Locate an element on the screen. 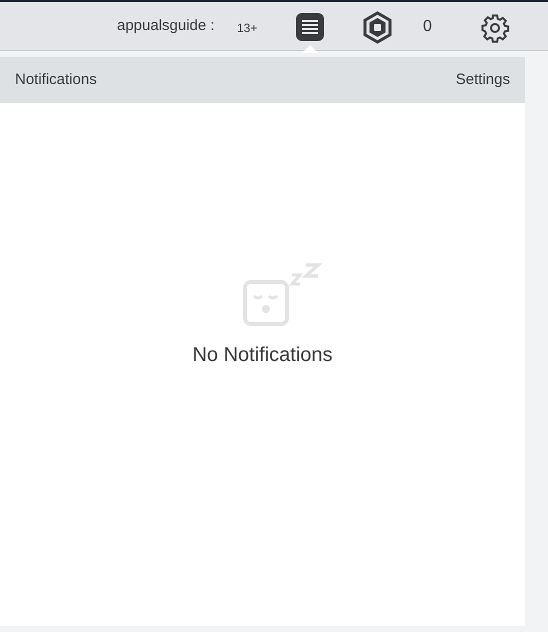 The image size is (548, 632). currency-count: 0 is located at coordinates (427, 27).